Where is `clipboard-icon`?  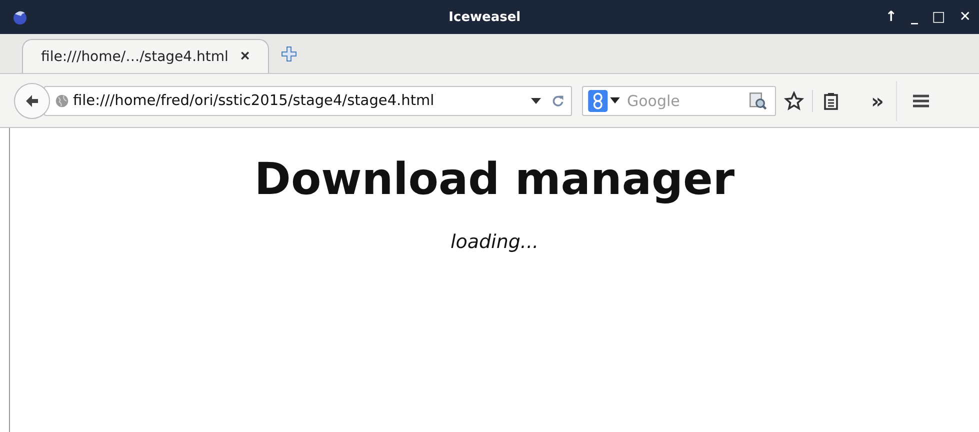 clipboard-icon is located at coordinates (831, 100).